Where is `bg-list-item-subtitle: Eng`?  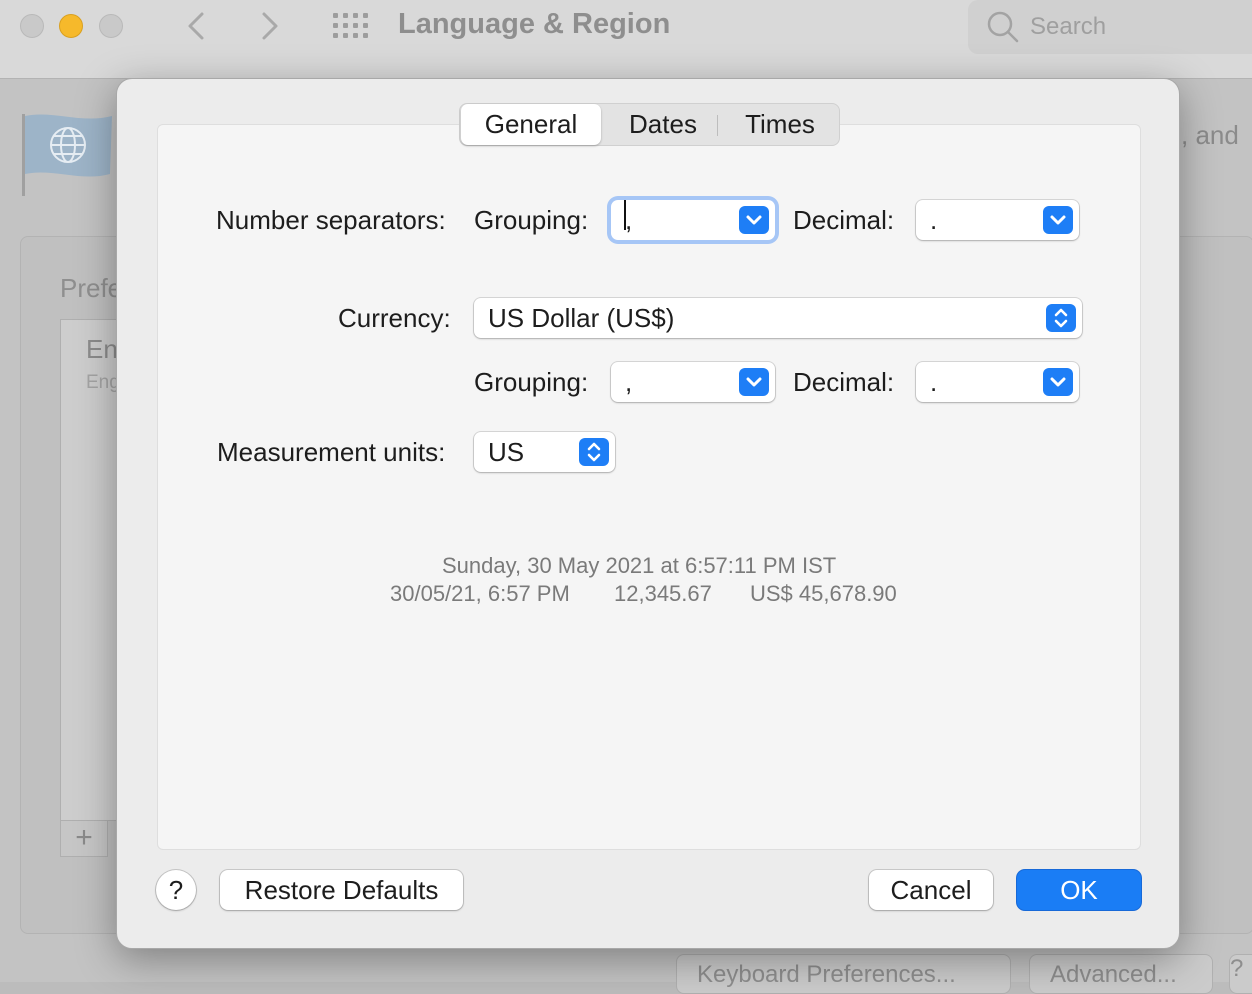 bg-list-item-subtitle: Eng is located at coordinates (103, 382).